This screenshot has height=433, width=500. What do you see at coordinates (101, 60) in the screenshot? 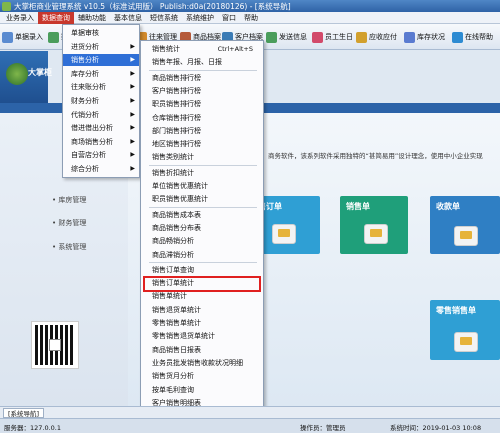
I see `menu1-item-2: 销售分析 ▶` at bounding box center [101, 60].